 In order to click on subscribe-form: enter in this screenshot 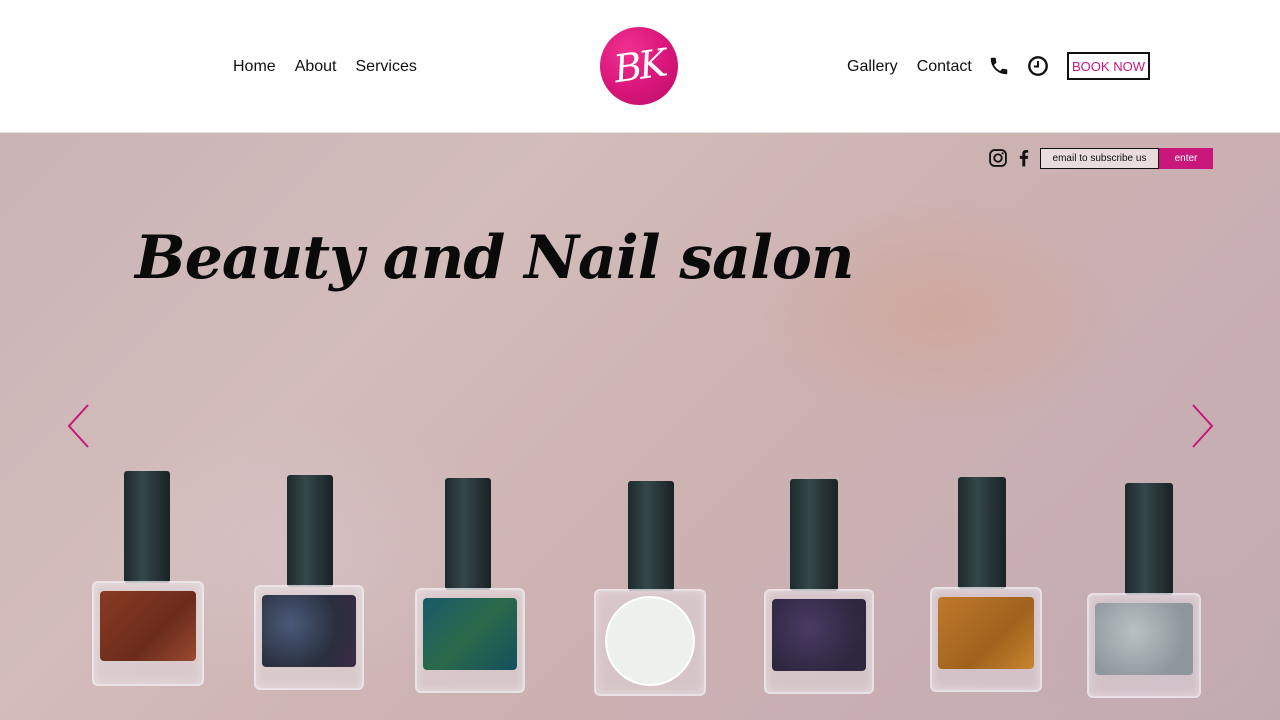, I will do `click(1126, 158)`.